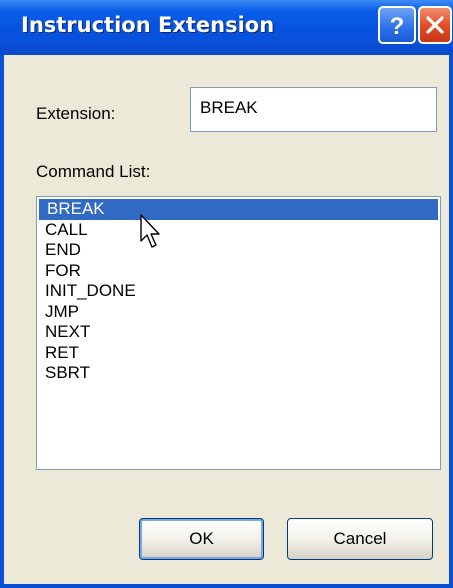 This screenshot has height=588, width=453. I want to click on mouse-pointer-icon, so click(152, 235).